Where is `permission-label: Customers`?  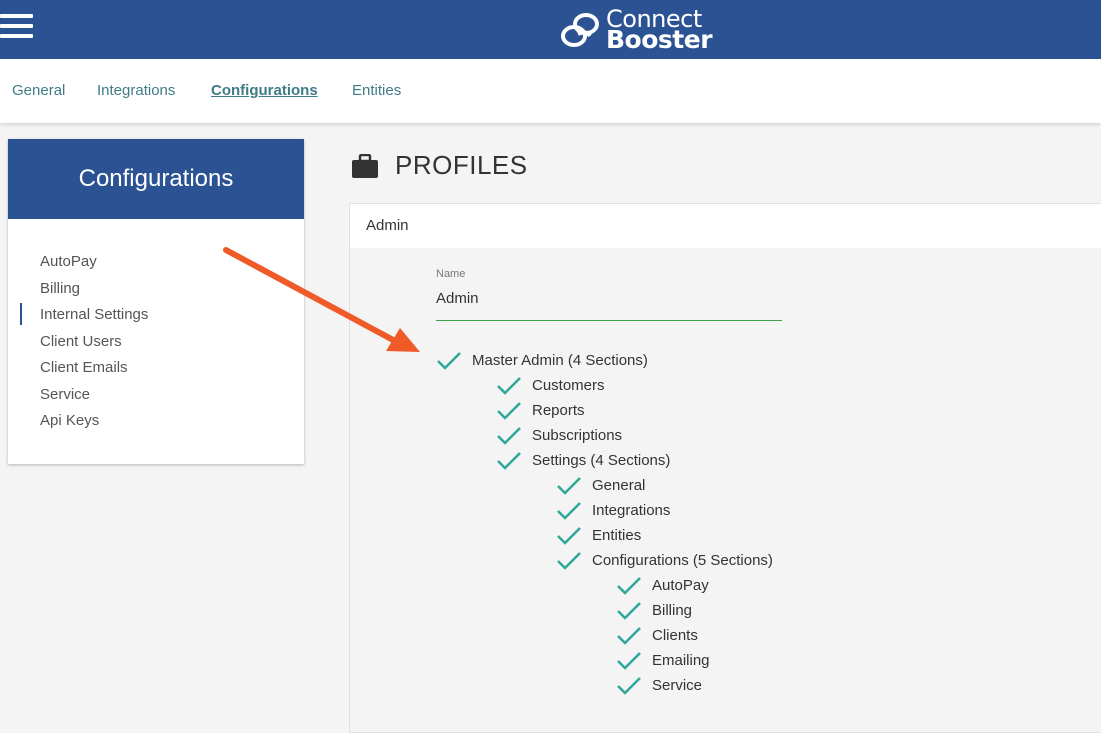
permission-label: Customers is located at coordinates (568, 385).